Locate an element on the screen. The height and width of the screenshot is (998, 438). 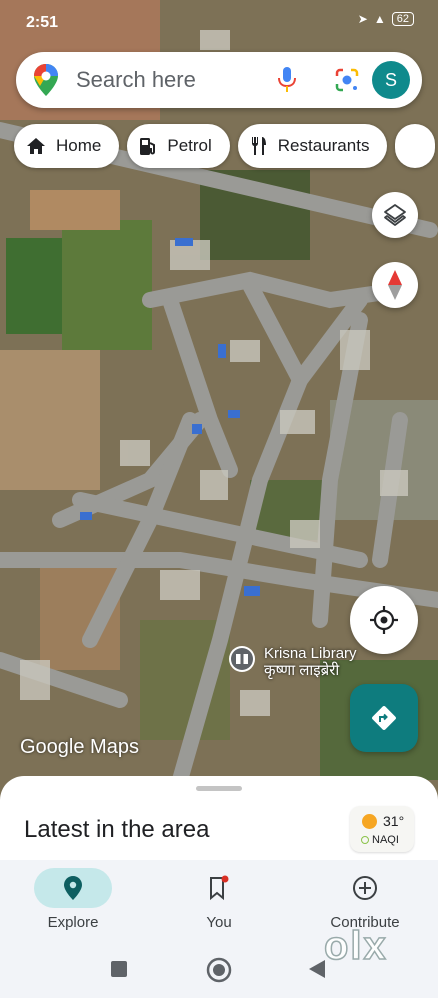
nav-explore-indicator is located at coordinates (73, 888).